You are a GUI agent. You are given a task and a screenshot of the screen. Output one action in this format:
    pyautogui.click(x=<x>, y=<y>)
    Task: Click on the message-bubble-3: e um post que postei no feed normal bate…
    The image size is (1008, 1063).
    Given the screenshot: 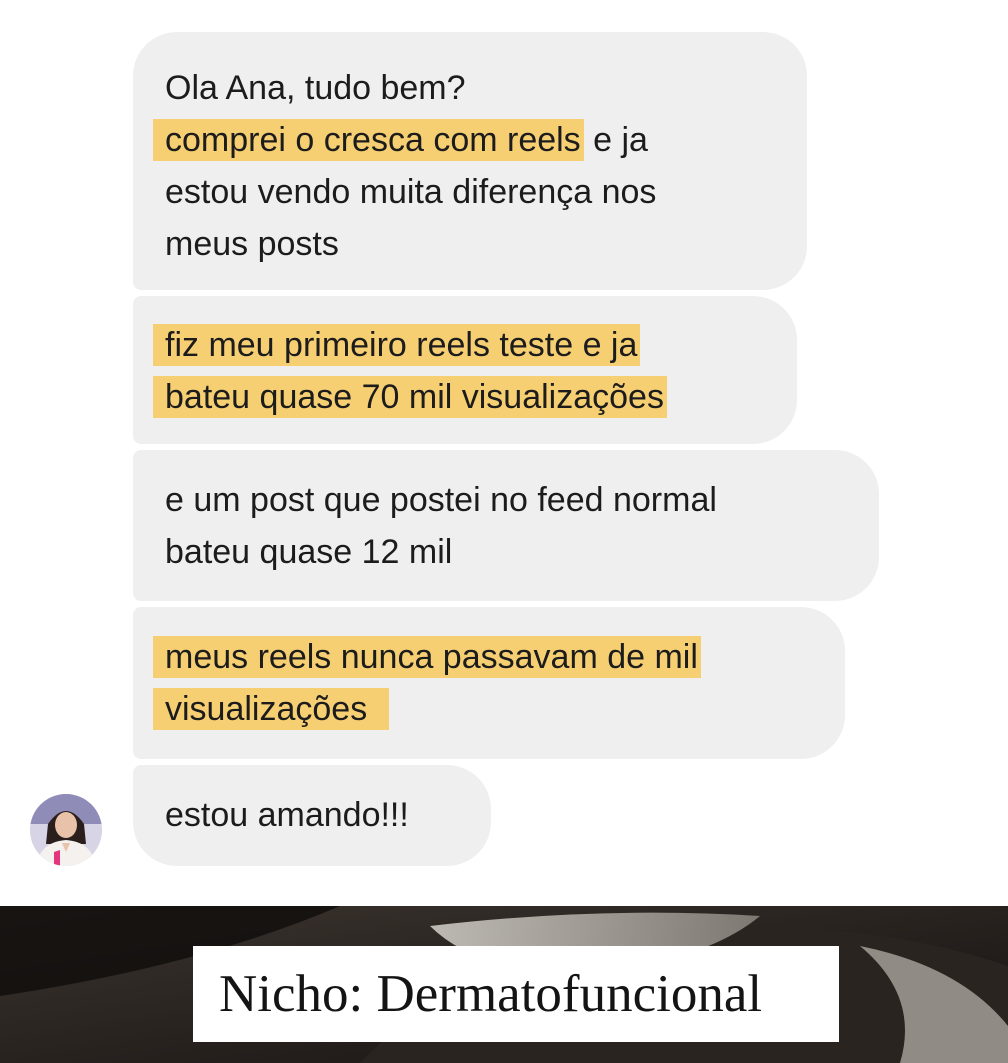 What is the action you would take?
    pyautogui.click(x=506, y=525)
    